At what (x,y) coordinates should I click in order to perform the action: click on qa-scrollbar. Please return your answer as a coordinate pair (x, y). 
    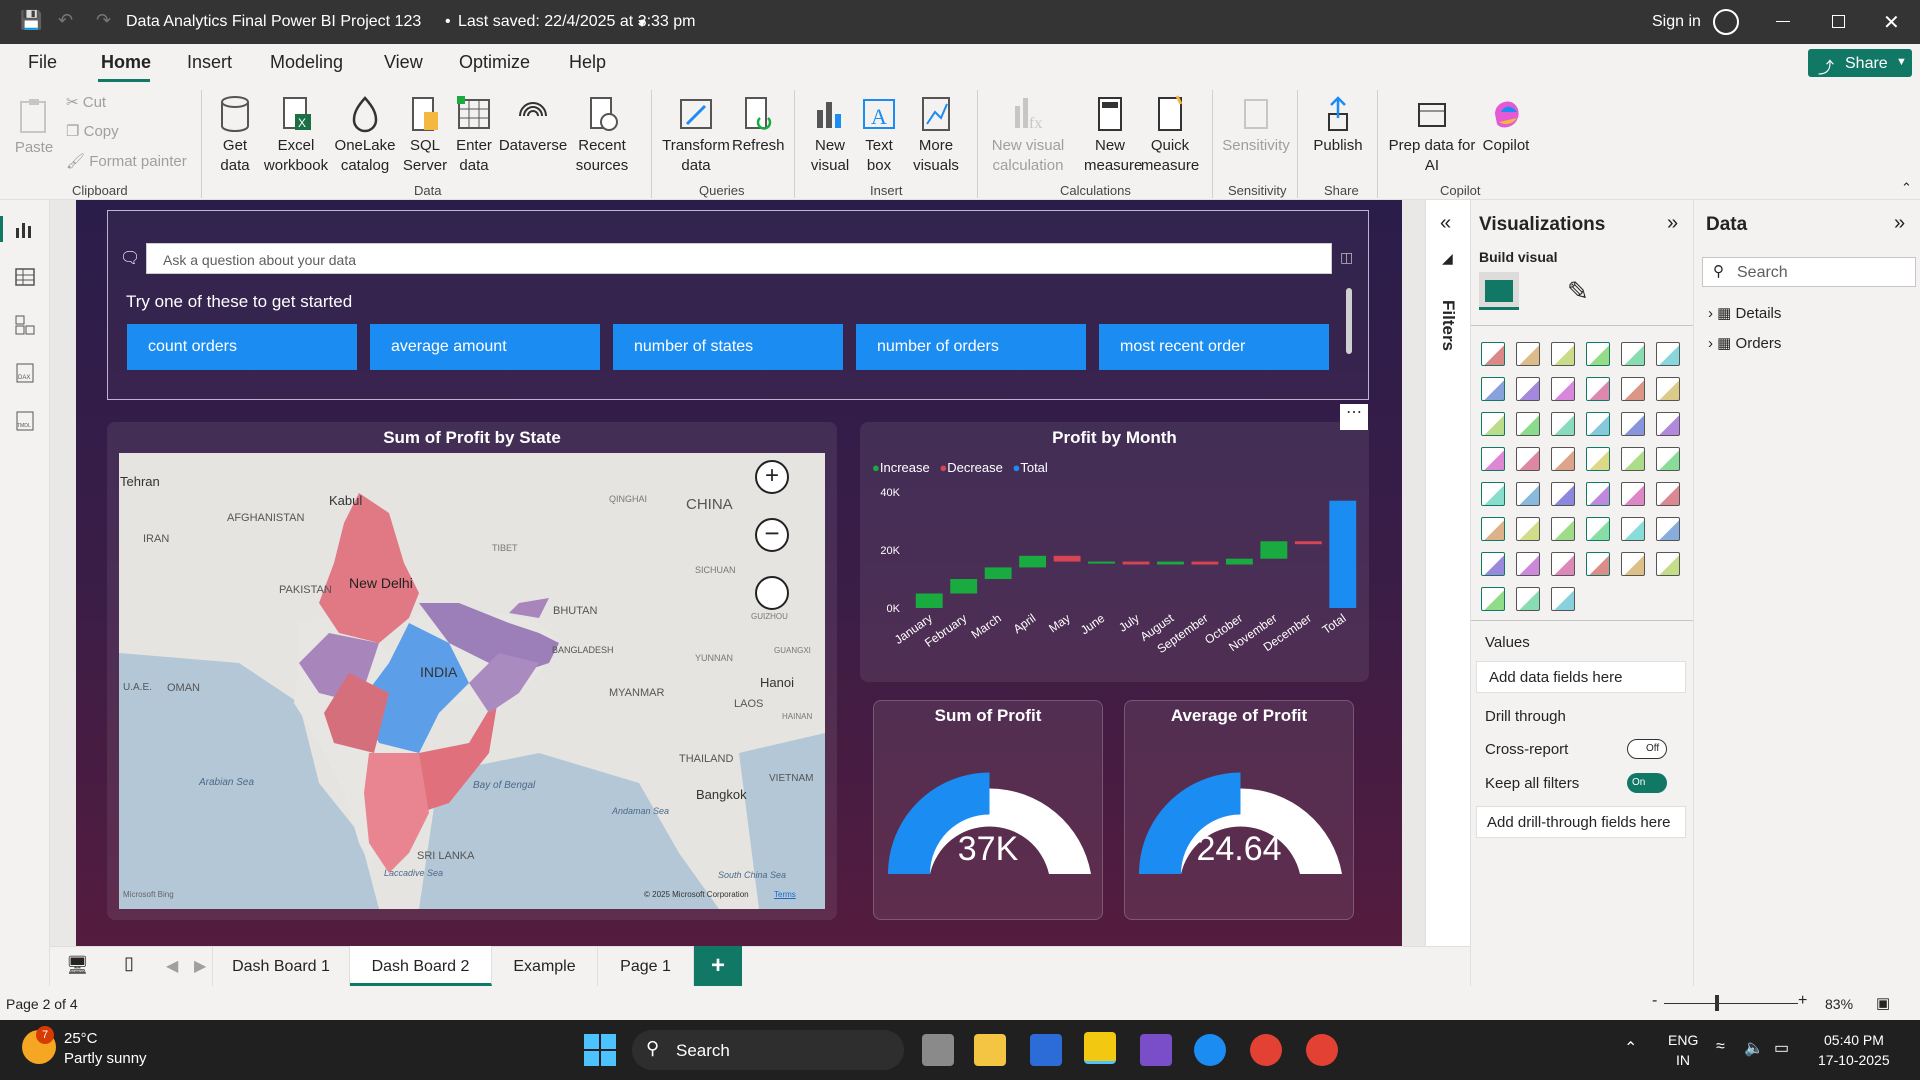
    Looking at the image, I should click on (1349, 321).